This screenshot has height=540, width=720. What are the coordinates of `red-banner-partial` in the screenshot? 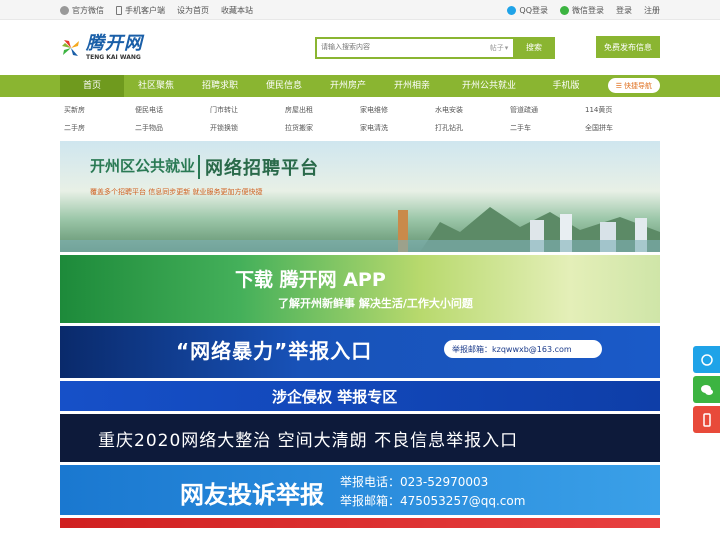 It's located at (360, 523).